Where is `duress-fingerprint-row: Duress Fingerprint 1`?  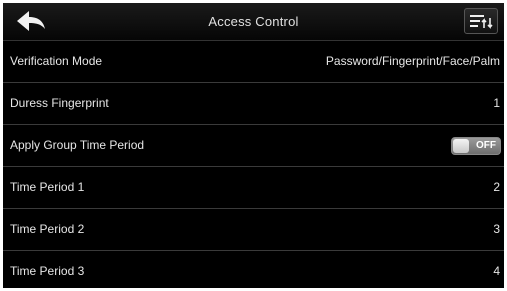
duress-fingerprint-row: Duress Fingerprint 1 is located at coordinates (253, 104).